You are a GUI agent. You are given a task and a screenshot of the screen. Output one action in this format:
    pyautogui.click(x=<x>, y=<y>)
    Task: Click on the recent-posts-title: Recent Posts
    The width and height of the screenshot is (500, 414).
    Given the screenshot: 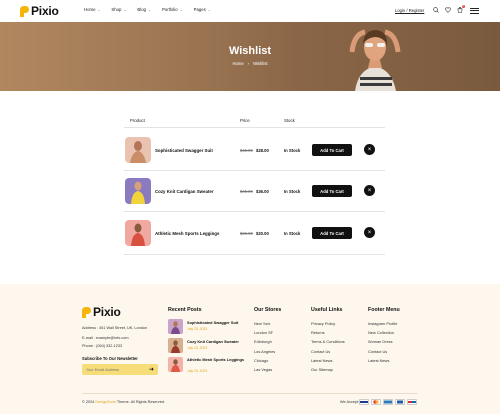 What is the action you would take?
    pyautogui.click(x=185, y=310)
    